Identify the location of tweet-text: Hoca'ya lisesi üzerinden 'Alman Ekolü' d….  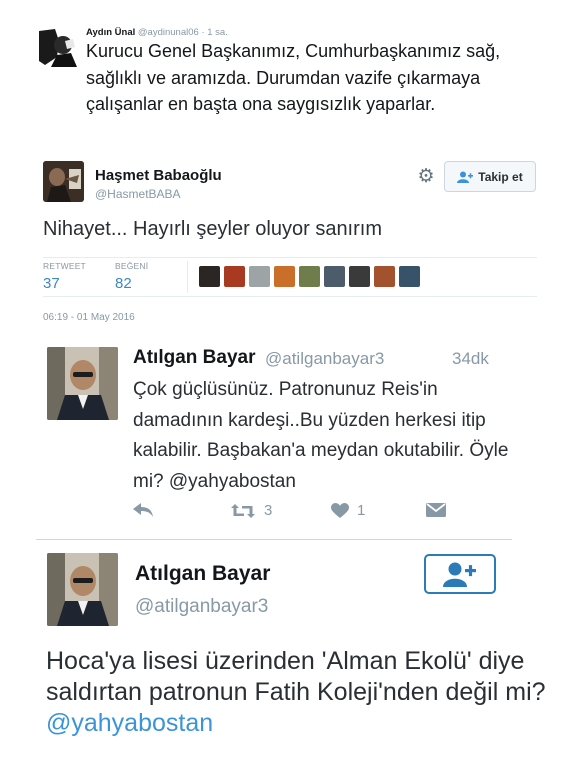
(296, 692).